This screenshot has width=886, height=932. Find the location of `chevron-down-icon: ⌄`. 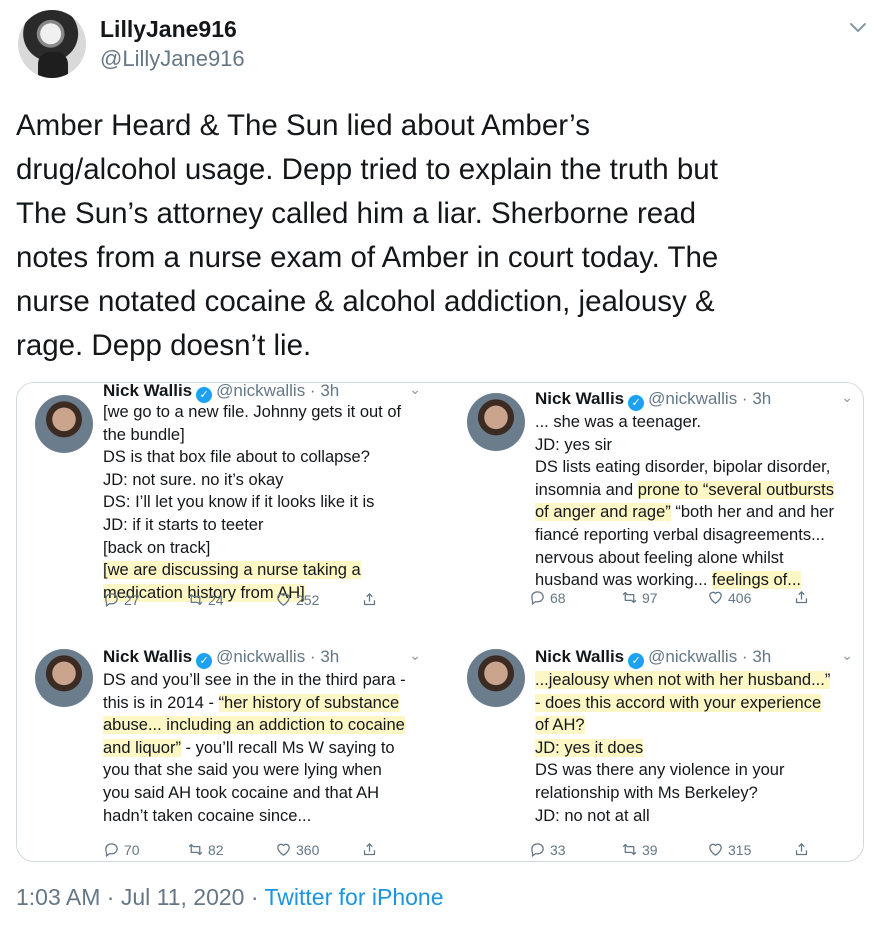

chevron-down-icon: ⌄ is located at coordinates (847, 655).